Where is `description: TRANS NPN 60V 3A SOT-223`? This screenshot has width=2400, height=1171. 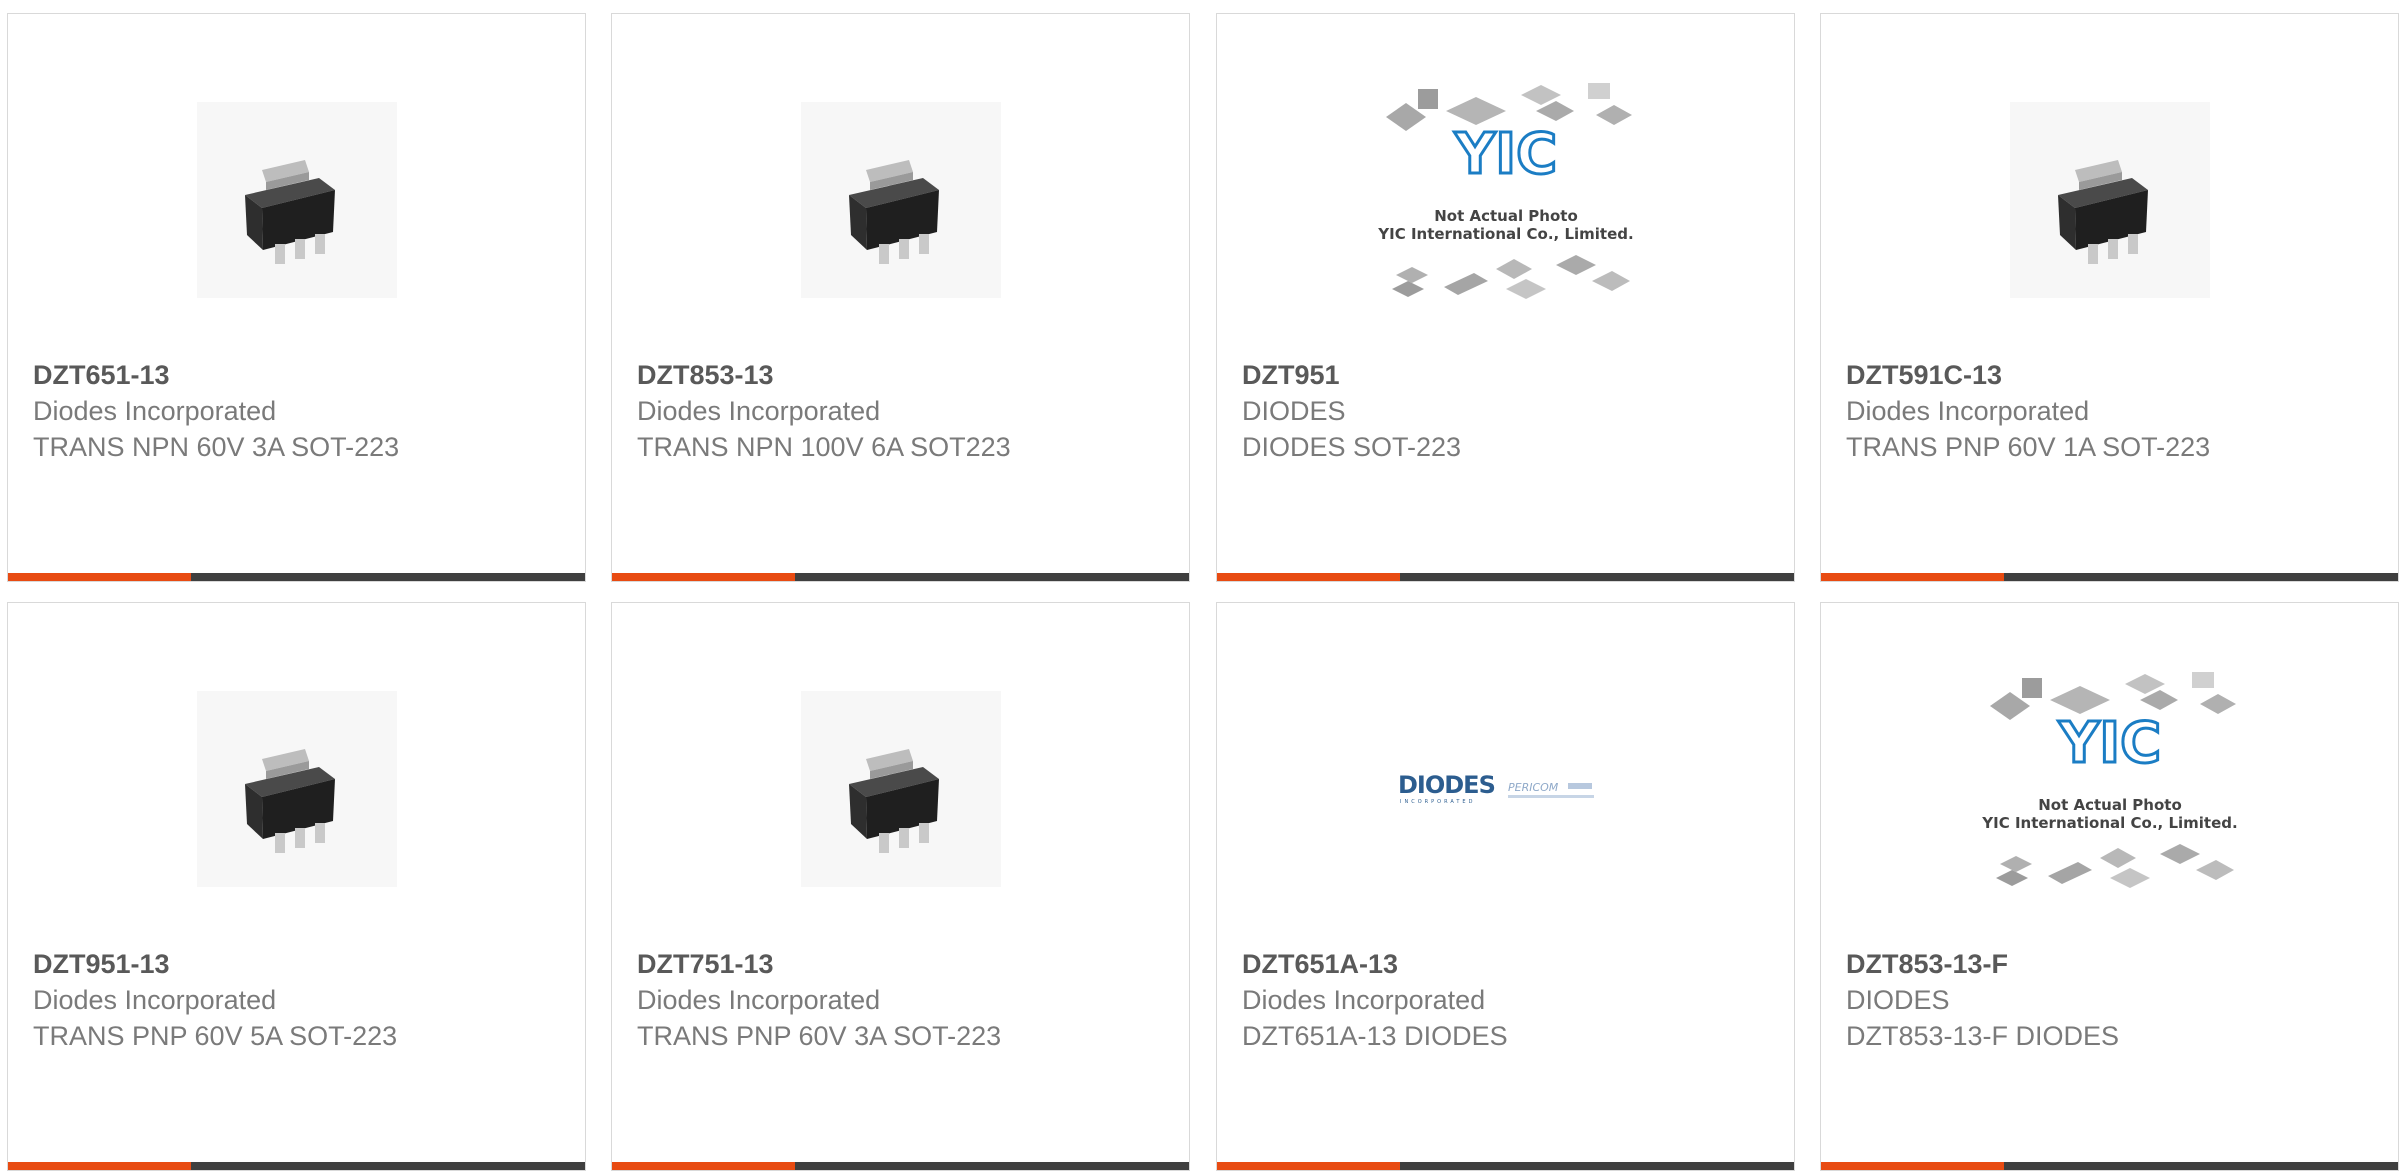 description: TRANS NPN 60V 3A SOT-223 is located at coordinates (216, 447).